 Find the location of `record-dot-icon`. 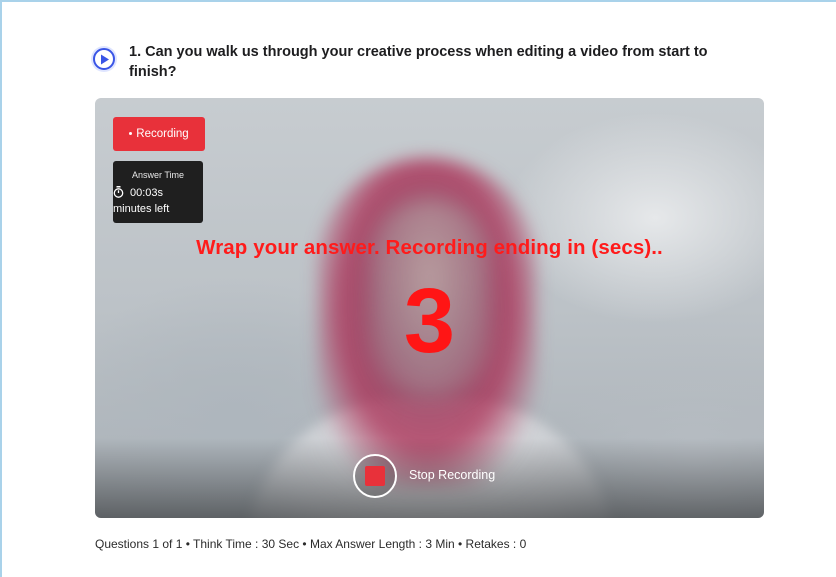

record-dot-icon is located at coordinates (131, 134).